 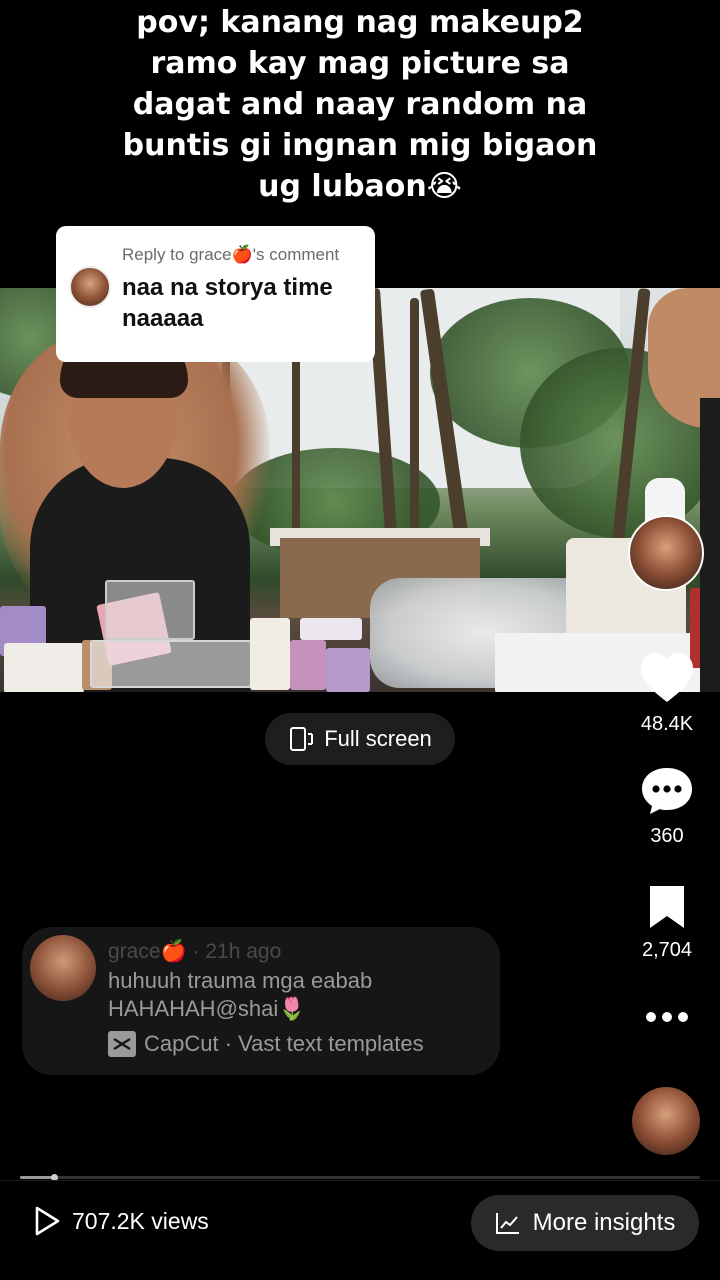 What do you see at coordinates (378, 738) in the screenshot?
I see `full-screen-label: Full screen` at bounding box center [378, 738].